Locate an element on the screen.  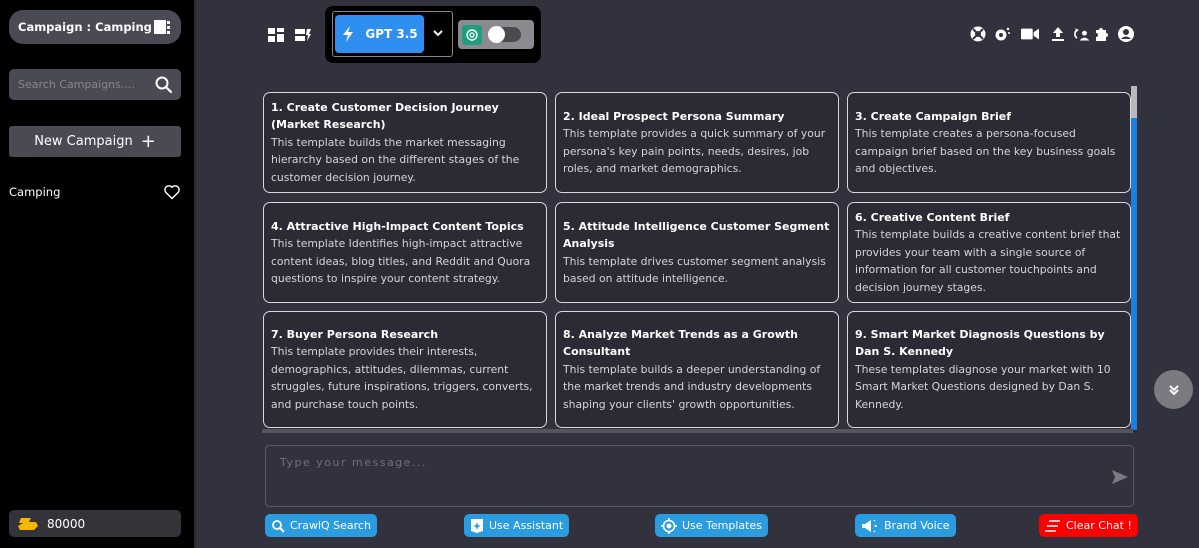
use-assistant-label: Use Assistant is located at coordinates (526, 525).